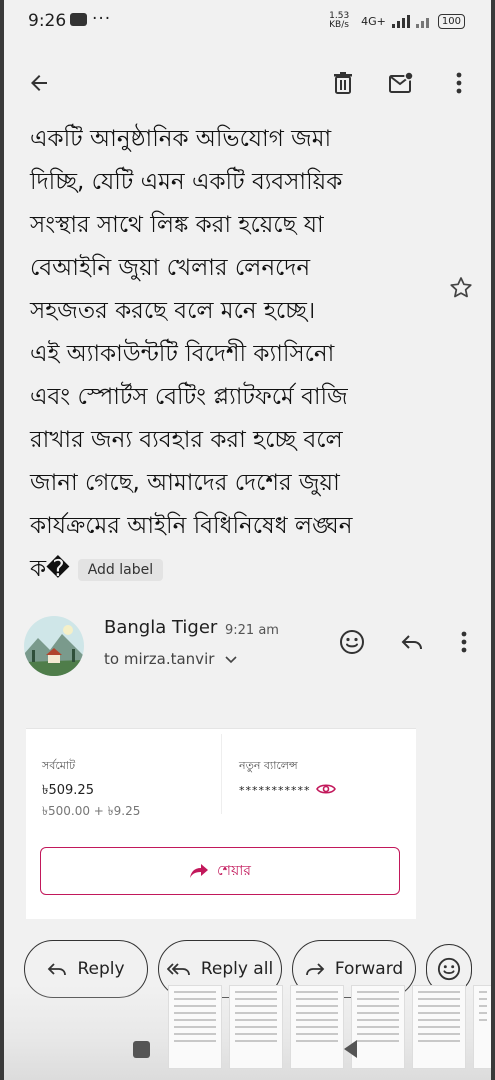  What do you see at coordinates (120, 569) in the screenshot?
I see `add-label-button: Add label` at bounding box center [120, 569].